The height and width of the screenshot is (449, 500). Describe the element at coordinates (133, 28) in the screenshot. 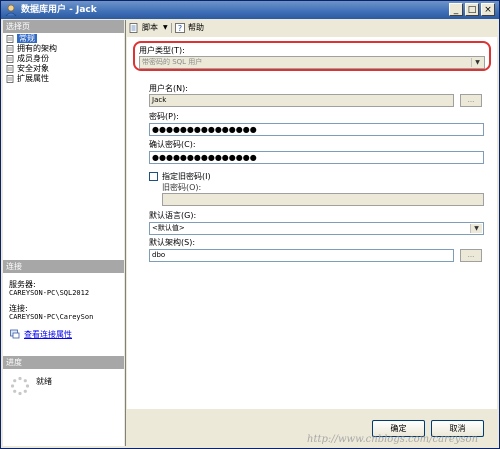

I see `script-icon` at that location.